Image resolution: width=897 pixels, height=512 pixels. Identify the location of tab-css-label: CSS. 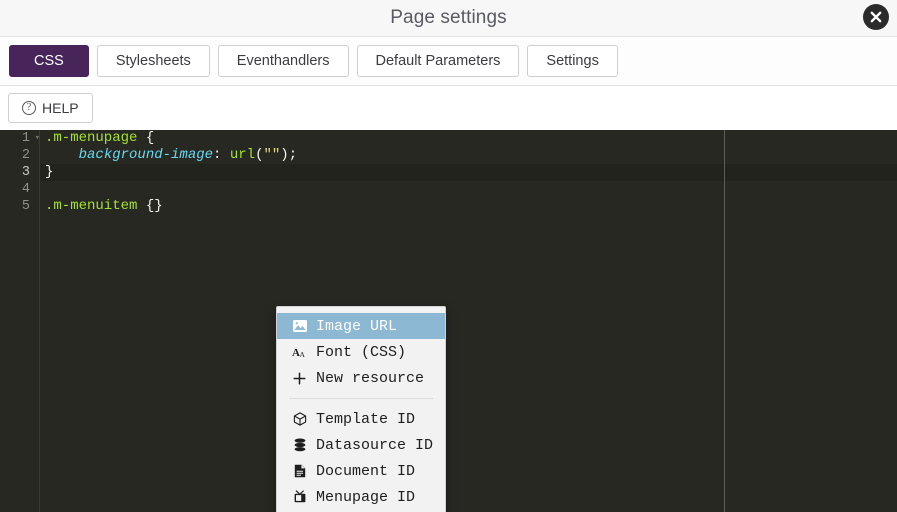
(49, 61).